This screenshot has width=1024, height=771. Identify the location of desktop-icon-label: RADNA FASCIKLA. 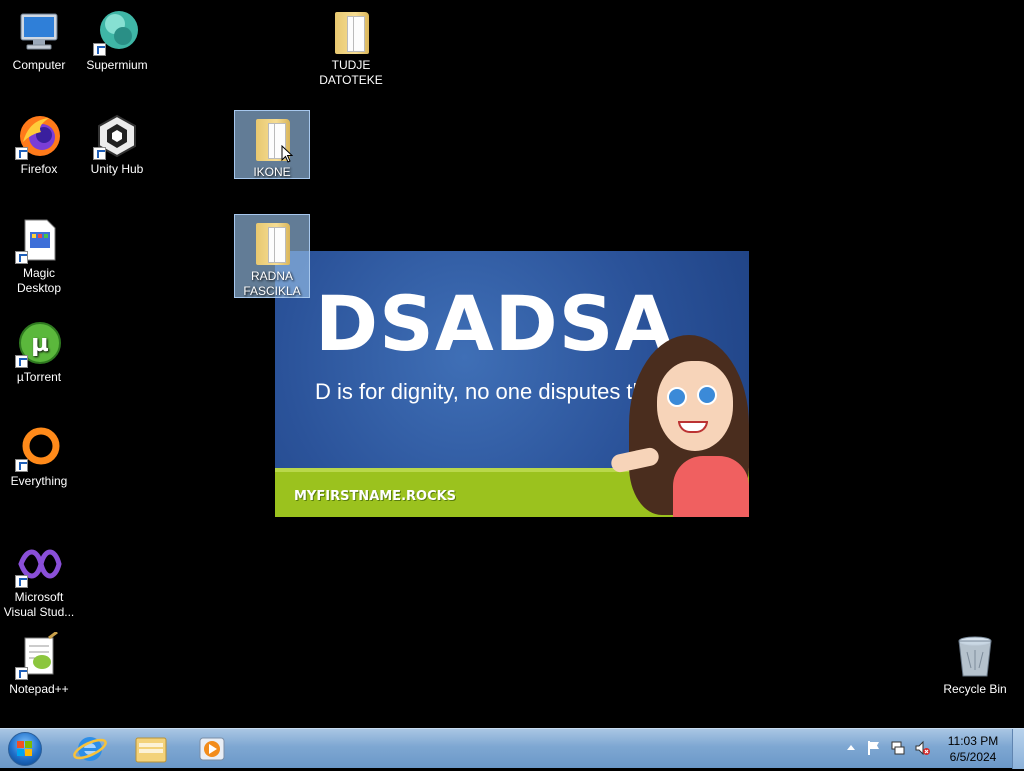
(272, 283).